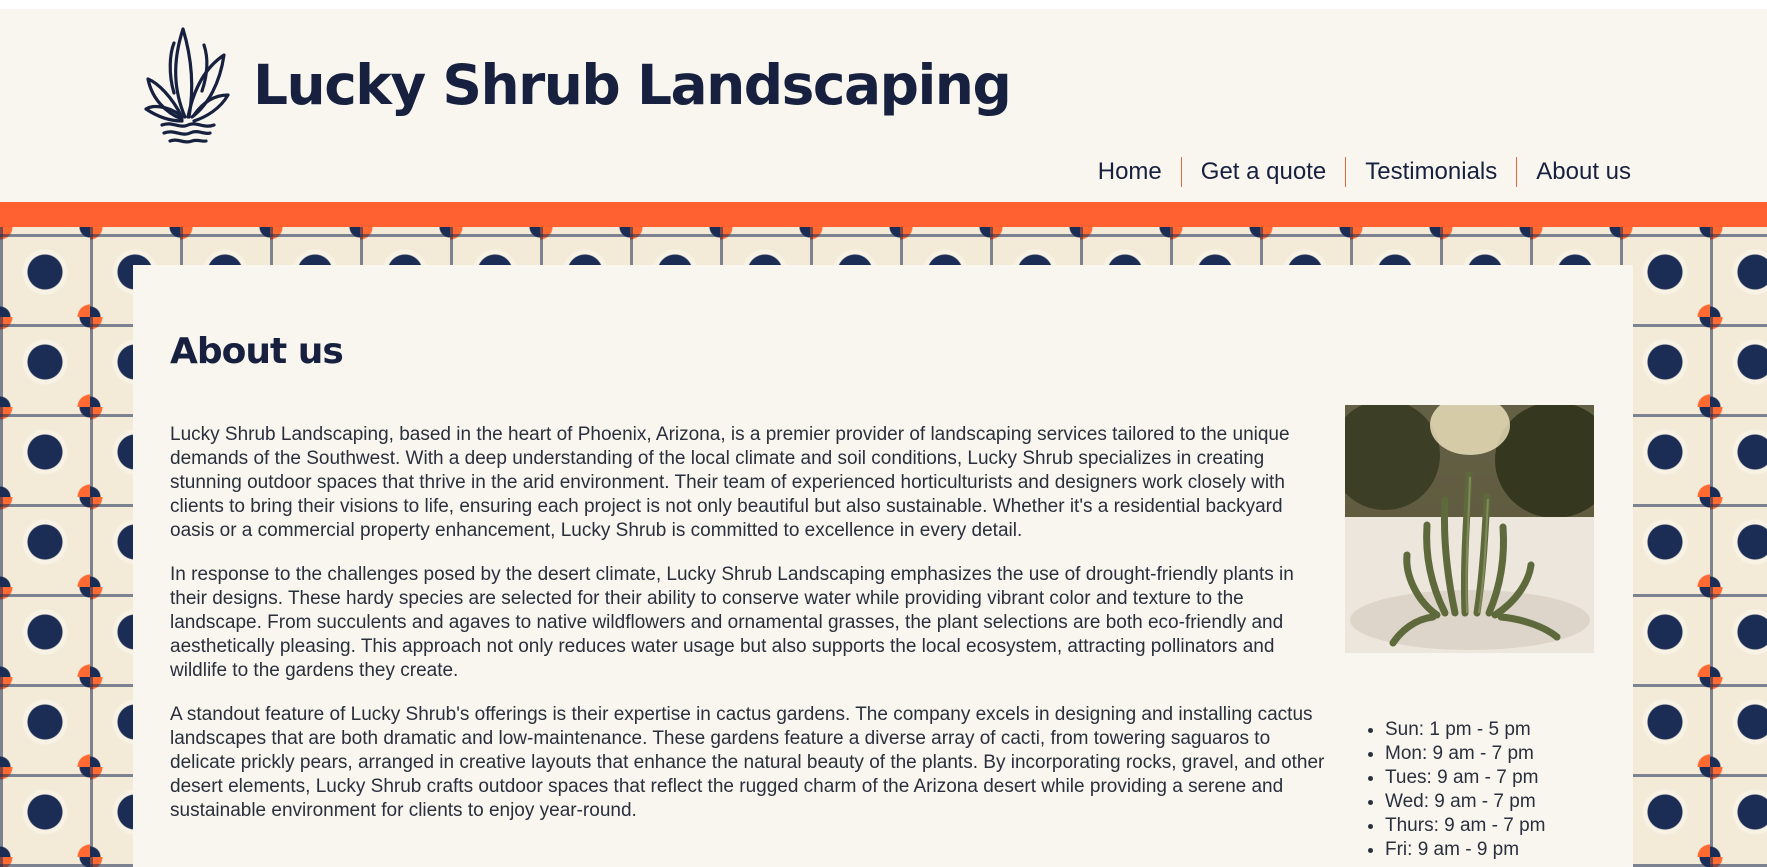 The image size is (1767, 867). Describe the element at coordinates (1465, 850) in the screenshot. I see `hours-item: Fri: 9 am - 9 pm` at that location.